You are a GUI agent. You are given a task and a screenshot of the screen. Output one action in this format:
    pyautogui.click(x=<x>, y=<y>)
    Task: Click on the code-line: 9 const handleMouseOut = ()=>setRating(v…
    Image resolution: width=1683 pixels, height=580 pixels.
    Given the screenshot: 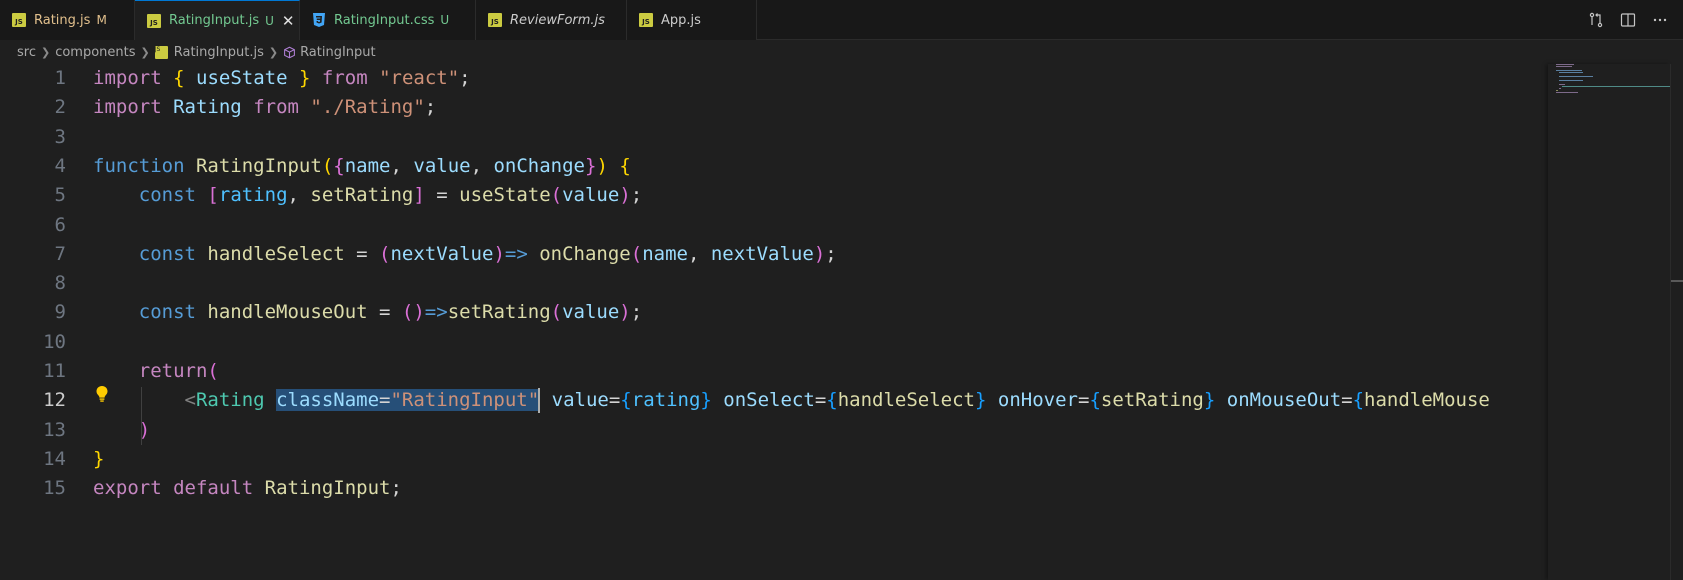 What is the action you would take?
    pyautogui.click(x=774, y=312)
    